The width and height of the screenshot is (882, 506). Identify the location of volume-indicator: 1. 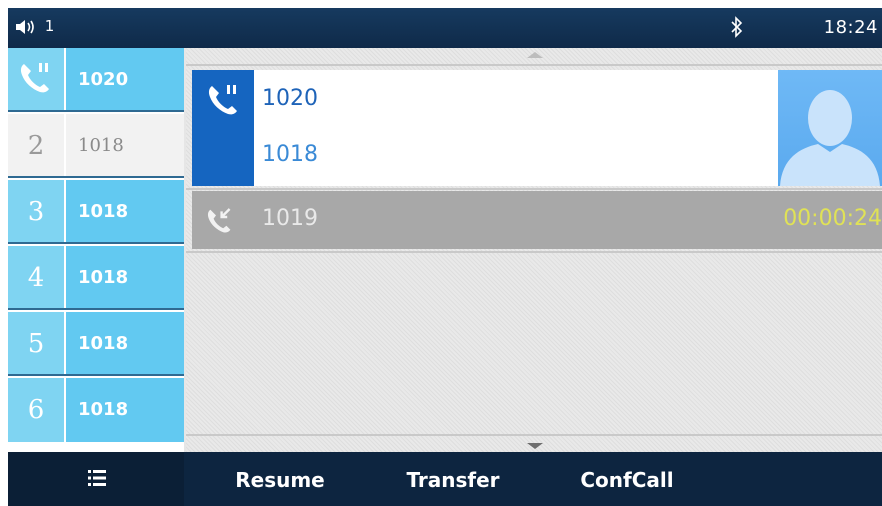
(34, 26).